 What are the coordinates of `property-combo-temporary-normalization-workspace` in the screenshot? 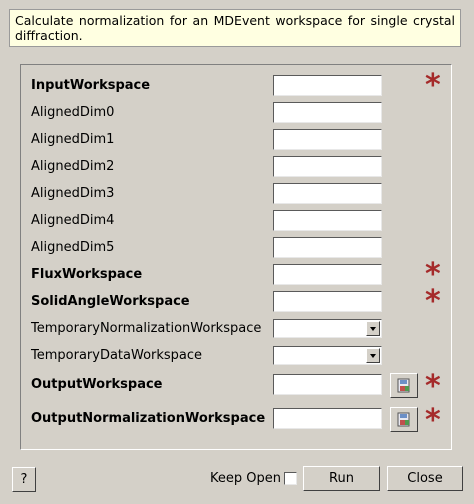 It's located at (327, 328).